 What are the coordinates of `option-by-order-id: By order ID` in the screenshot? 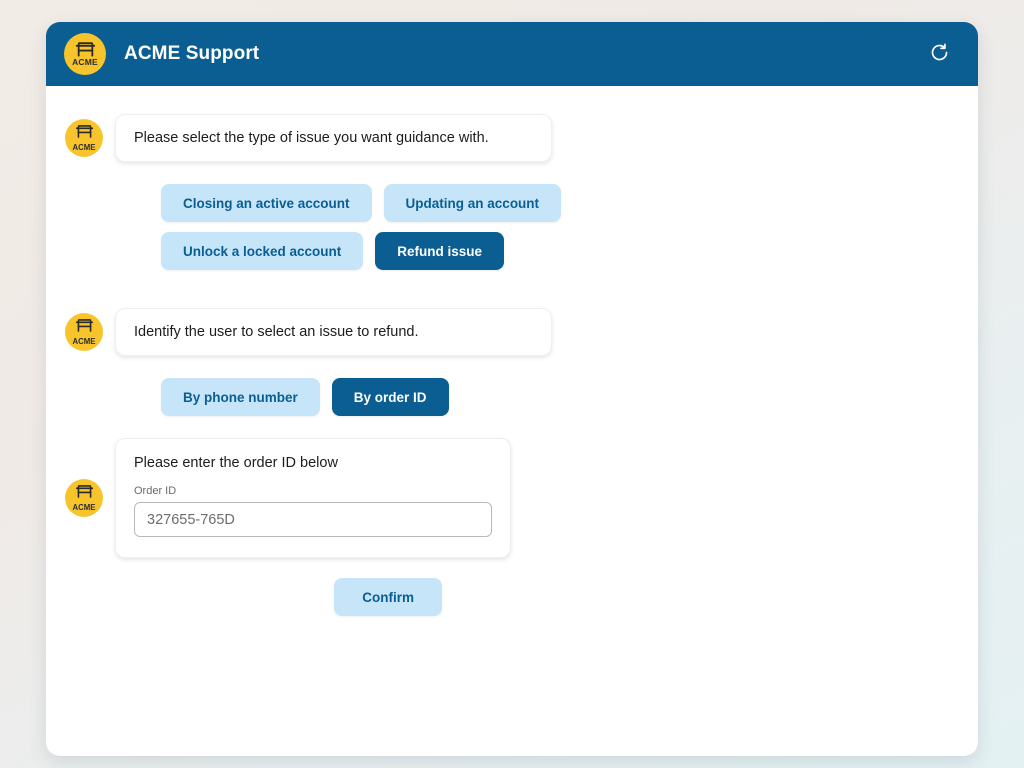 It's located at (390, 397).